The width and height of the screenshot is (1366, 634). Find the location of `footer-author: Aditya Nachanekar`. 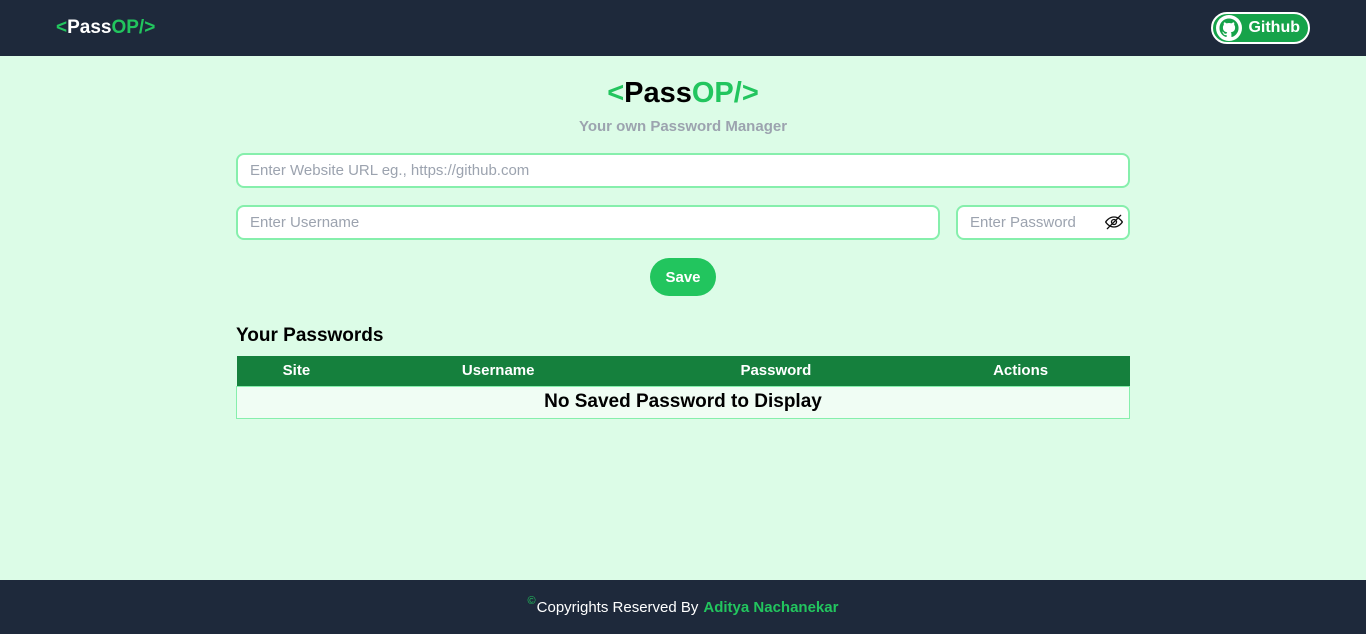

footer-author: Aditya Nachanekar is located at coordinates (771, 607).